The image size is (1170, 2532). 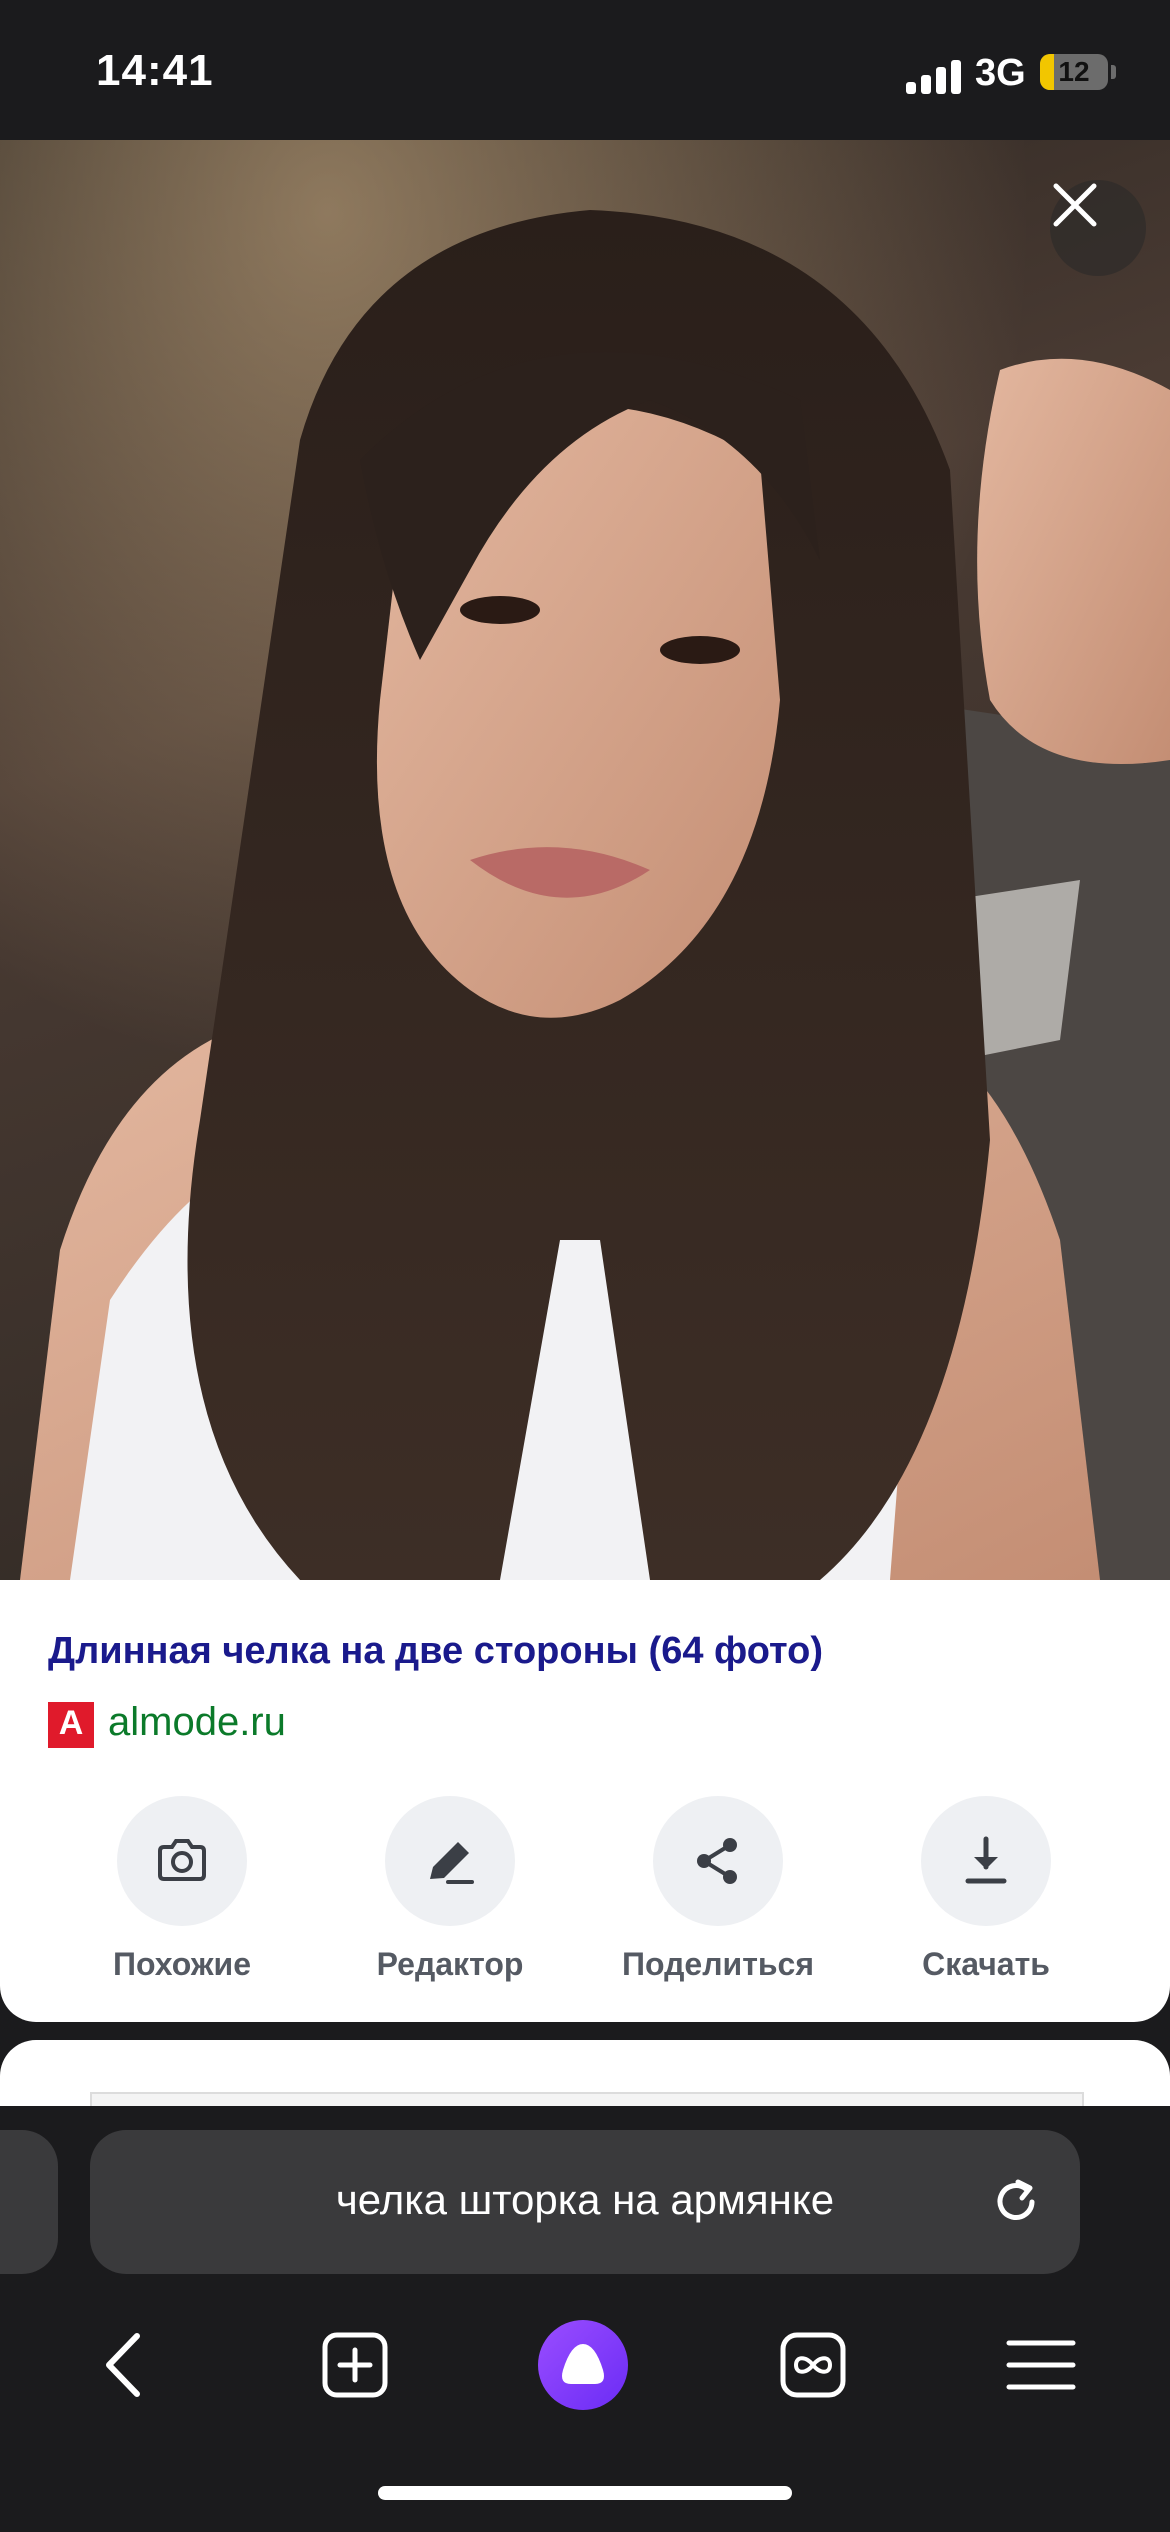 What do you see at coordinates (1075, 205) in the screenshot?
I see `close-icon` at bounding box center [1075, 205].